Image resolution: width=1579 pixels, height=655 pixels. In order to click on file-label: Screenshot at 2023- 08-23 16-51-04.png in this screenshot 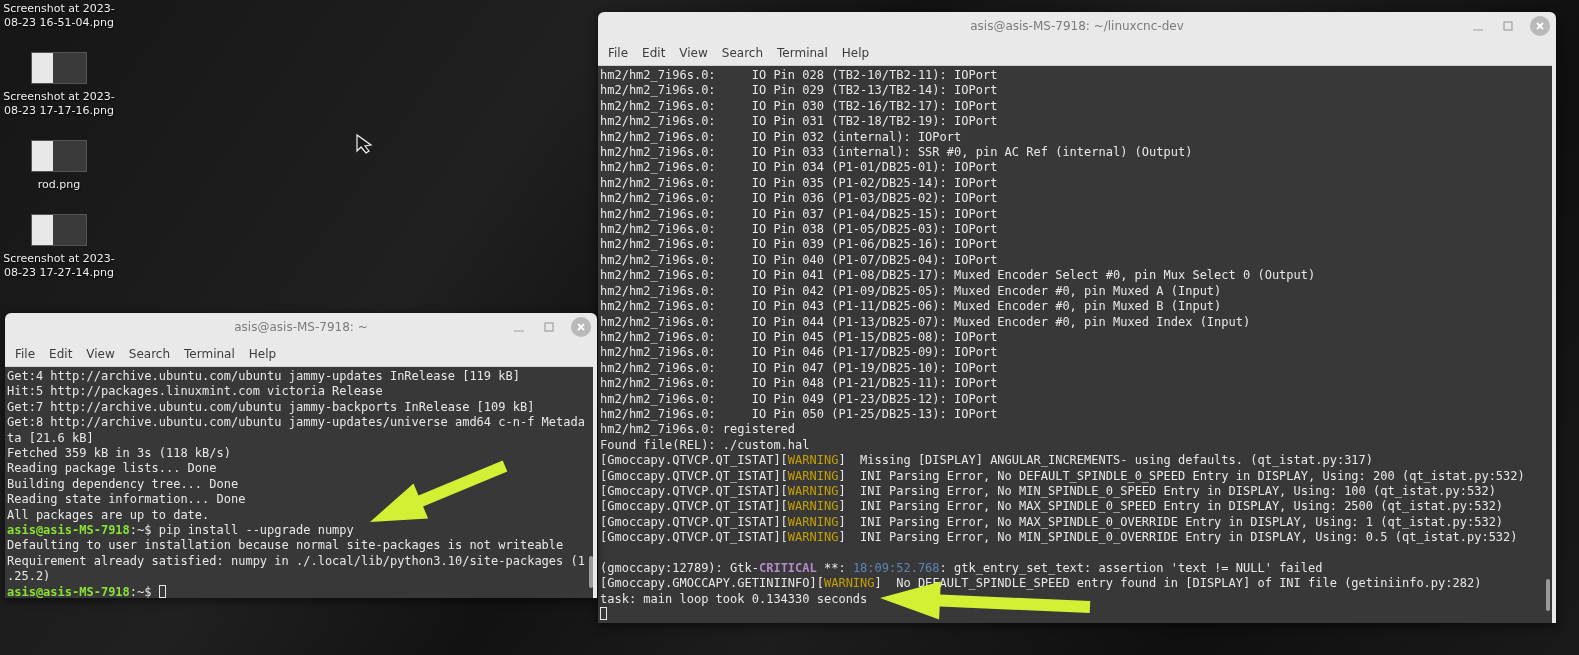, I will do `click(59, 16)`.